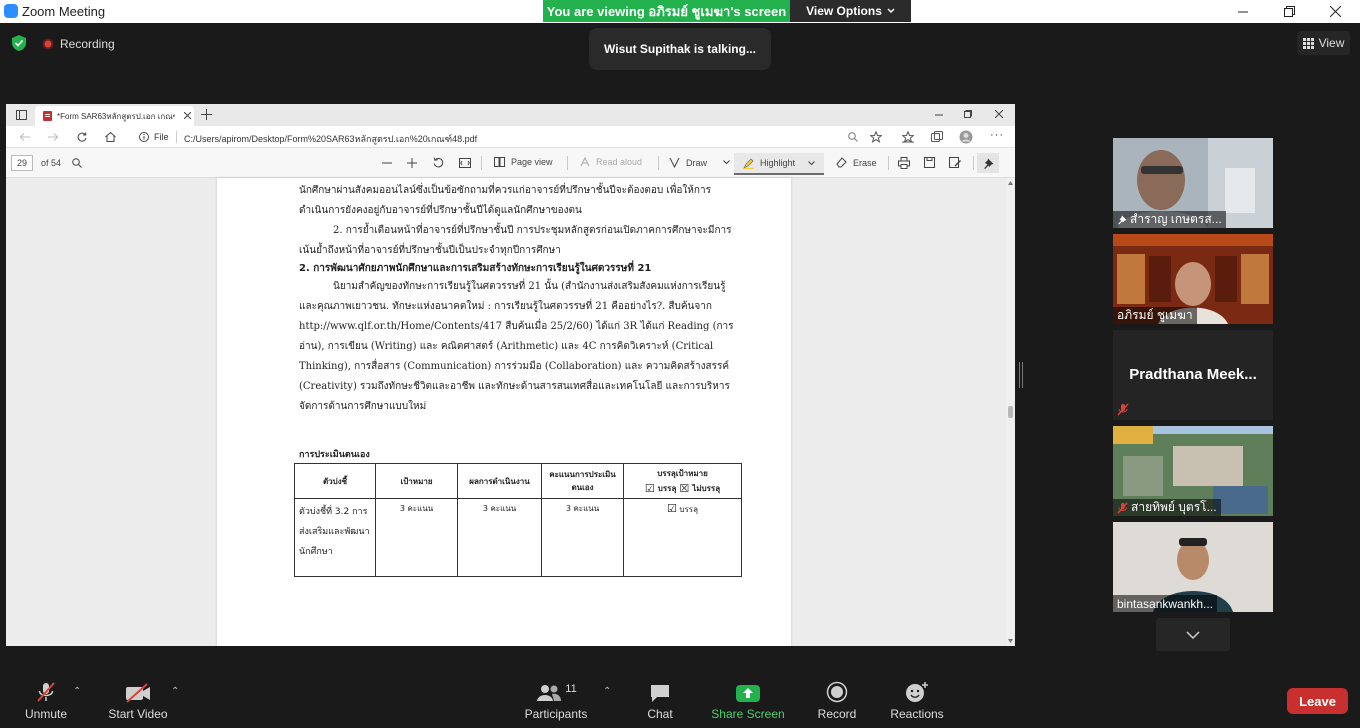 This screenshot has height=728, width=1360. I want to click on recording-label: Recording, so click(87, 44).